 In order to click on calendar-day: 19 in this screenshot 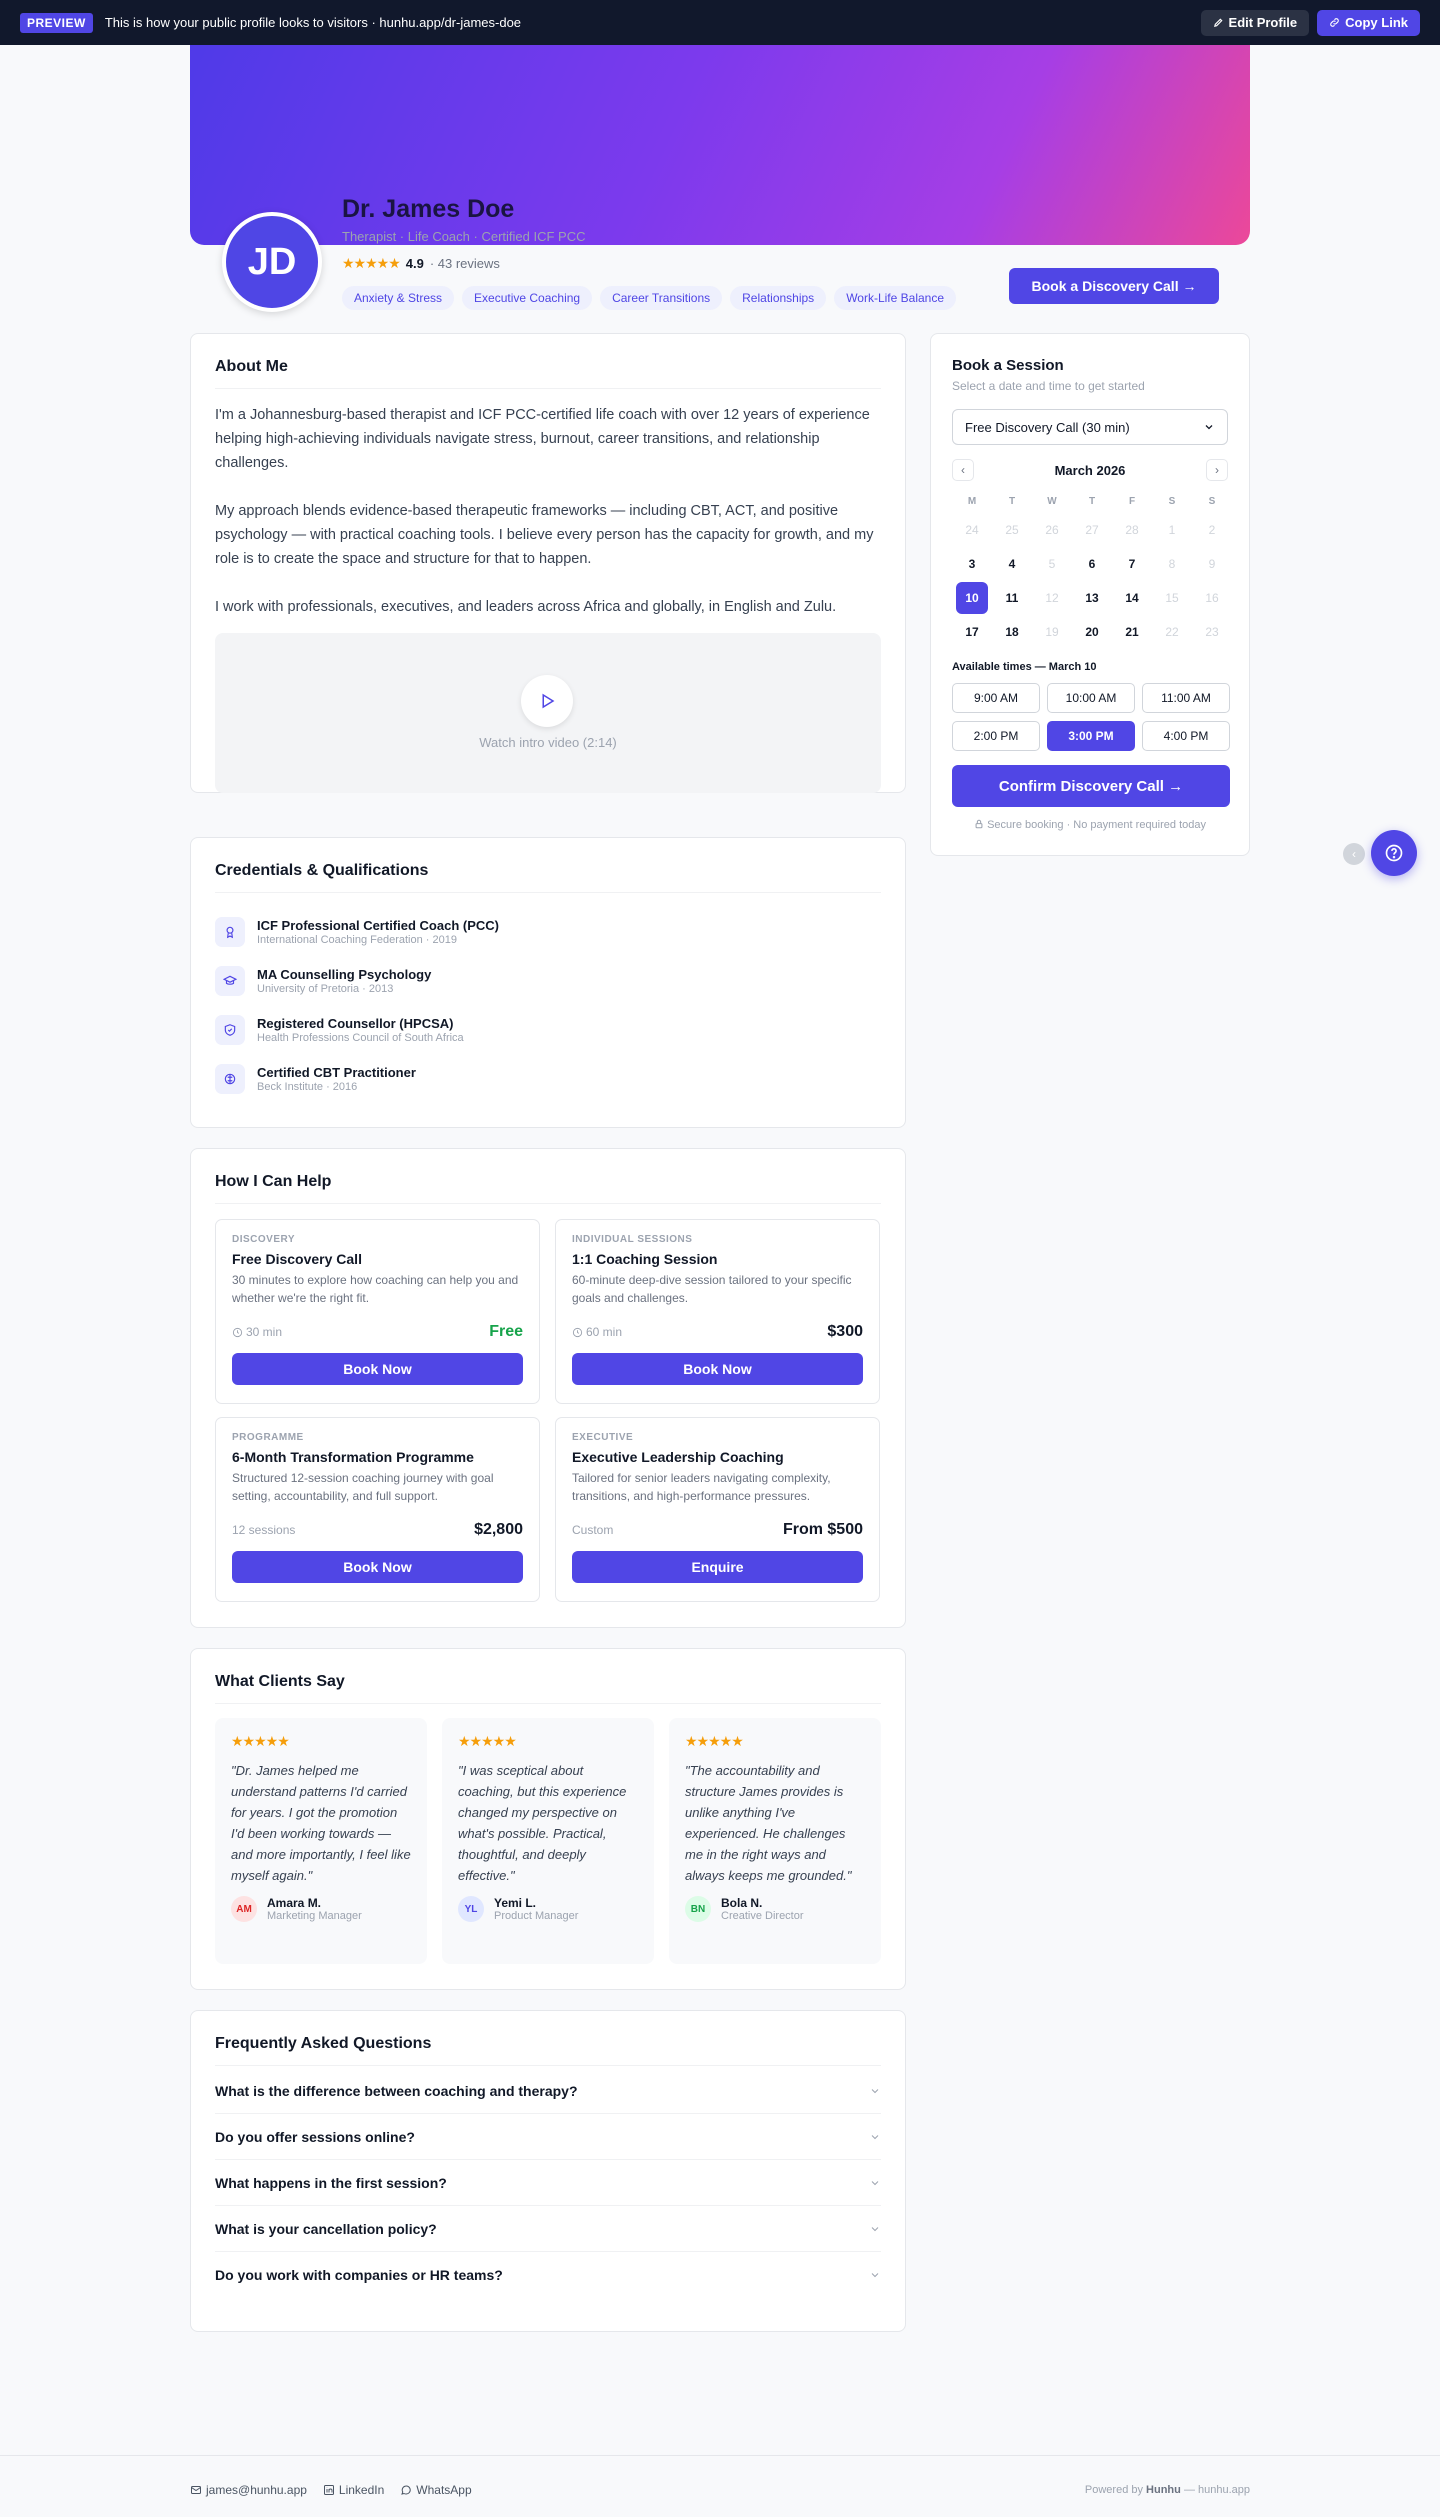, I will do `click(1052, 632)`.